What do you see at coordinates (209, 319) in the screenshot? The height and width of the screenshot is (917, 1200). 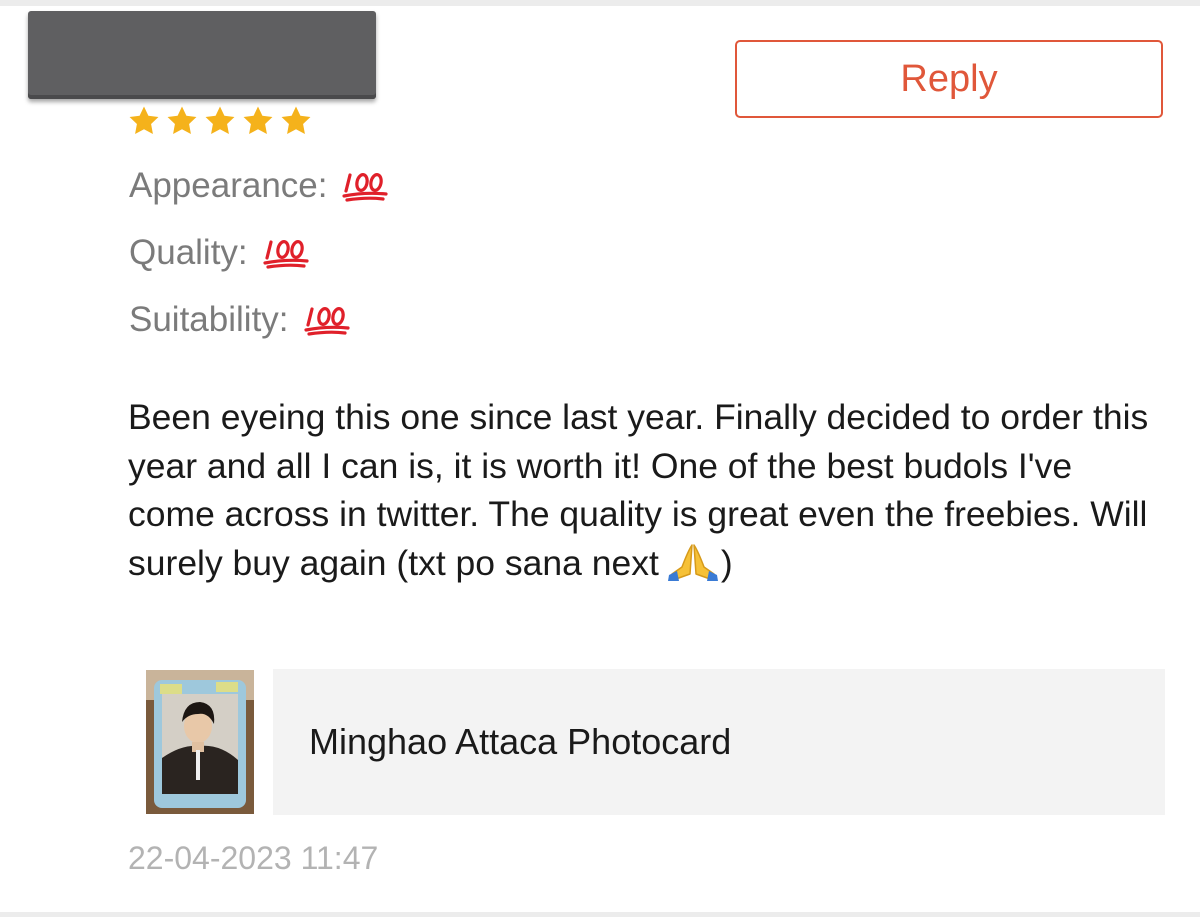 I see `rating-label: Suitability:` at bounding box center [209, 319].